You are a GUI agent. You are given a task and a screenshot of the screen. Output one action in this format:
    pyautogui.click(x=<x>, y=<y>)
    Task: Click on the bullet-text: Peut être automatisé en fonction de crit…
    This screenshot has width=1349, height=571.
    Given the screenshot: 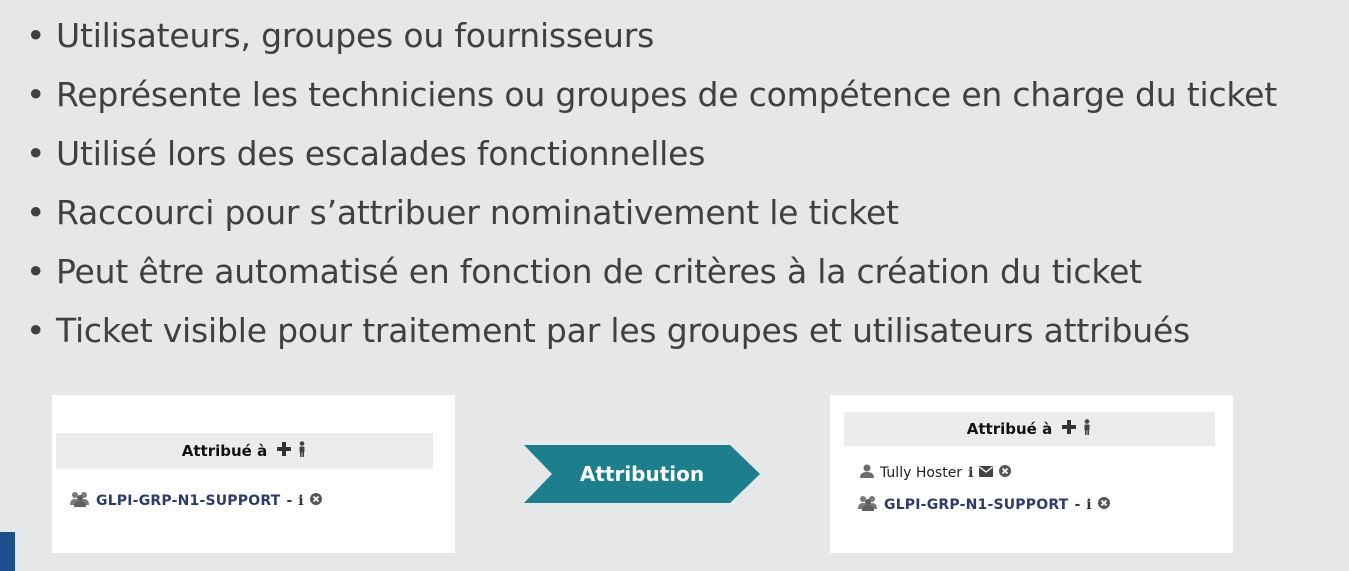 What is the action you would take?
    pyautogui.click(x=599, y=271)
    